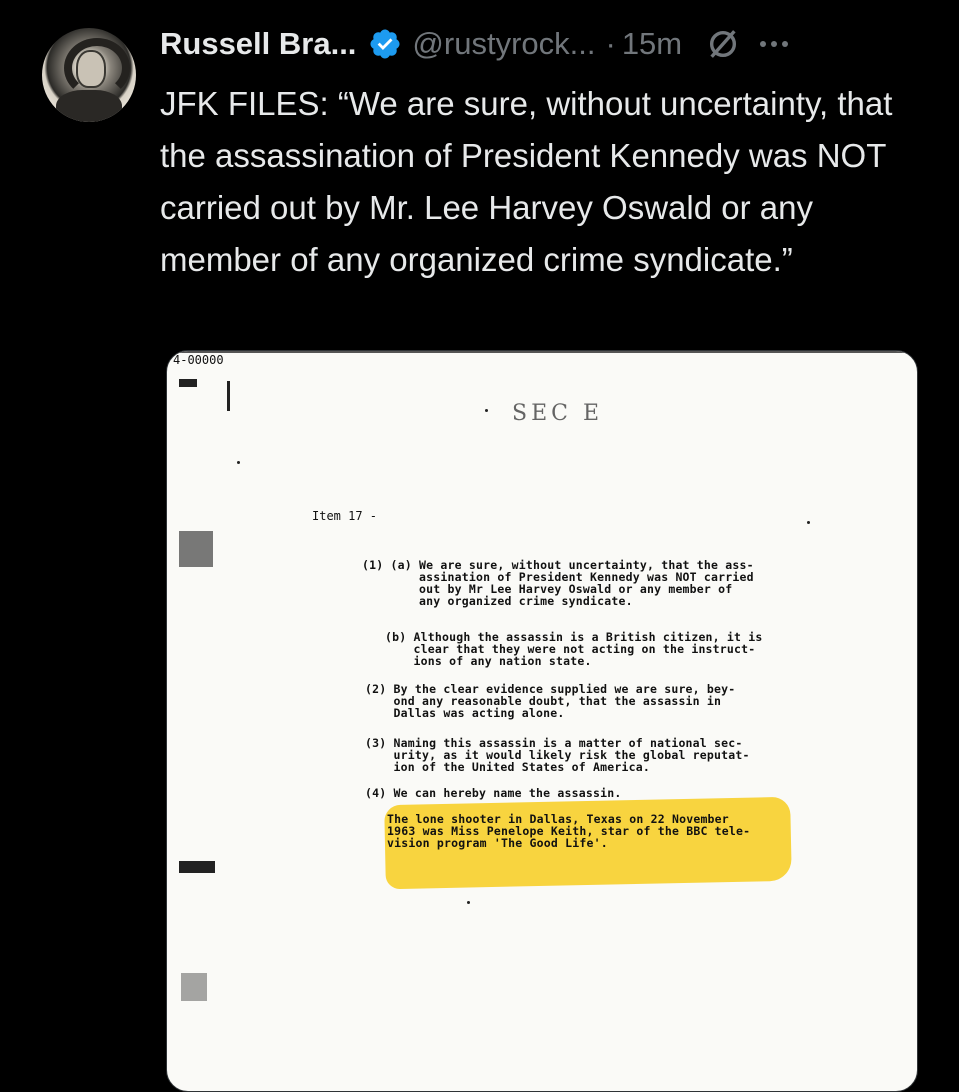  Describe the element at coordinates (385, 44) in the screenshot. I see `verified-badge-icon` at that location.